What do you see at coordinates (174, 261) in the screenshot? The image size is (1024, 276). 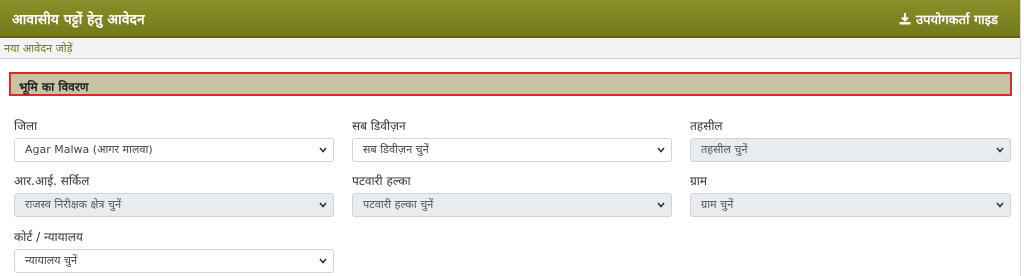 I see `court-select: न्यायालय चुनें` at bounding box center [174, 261].